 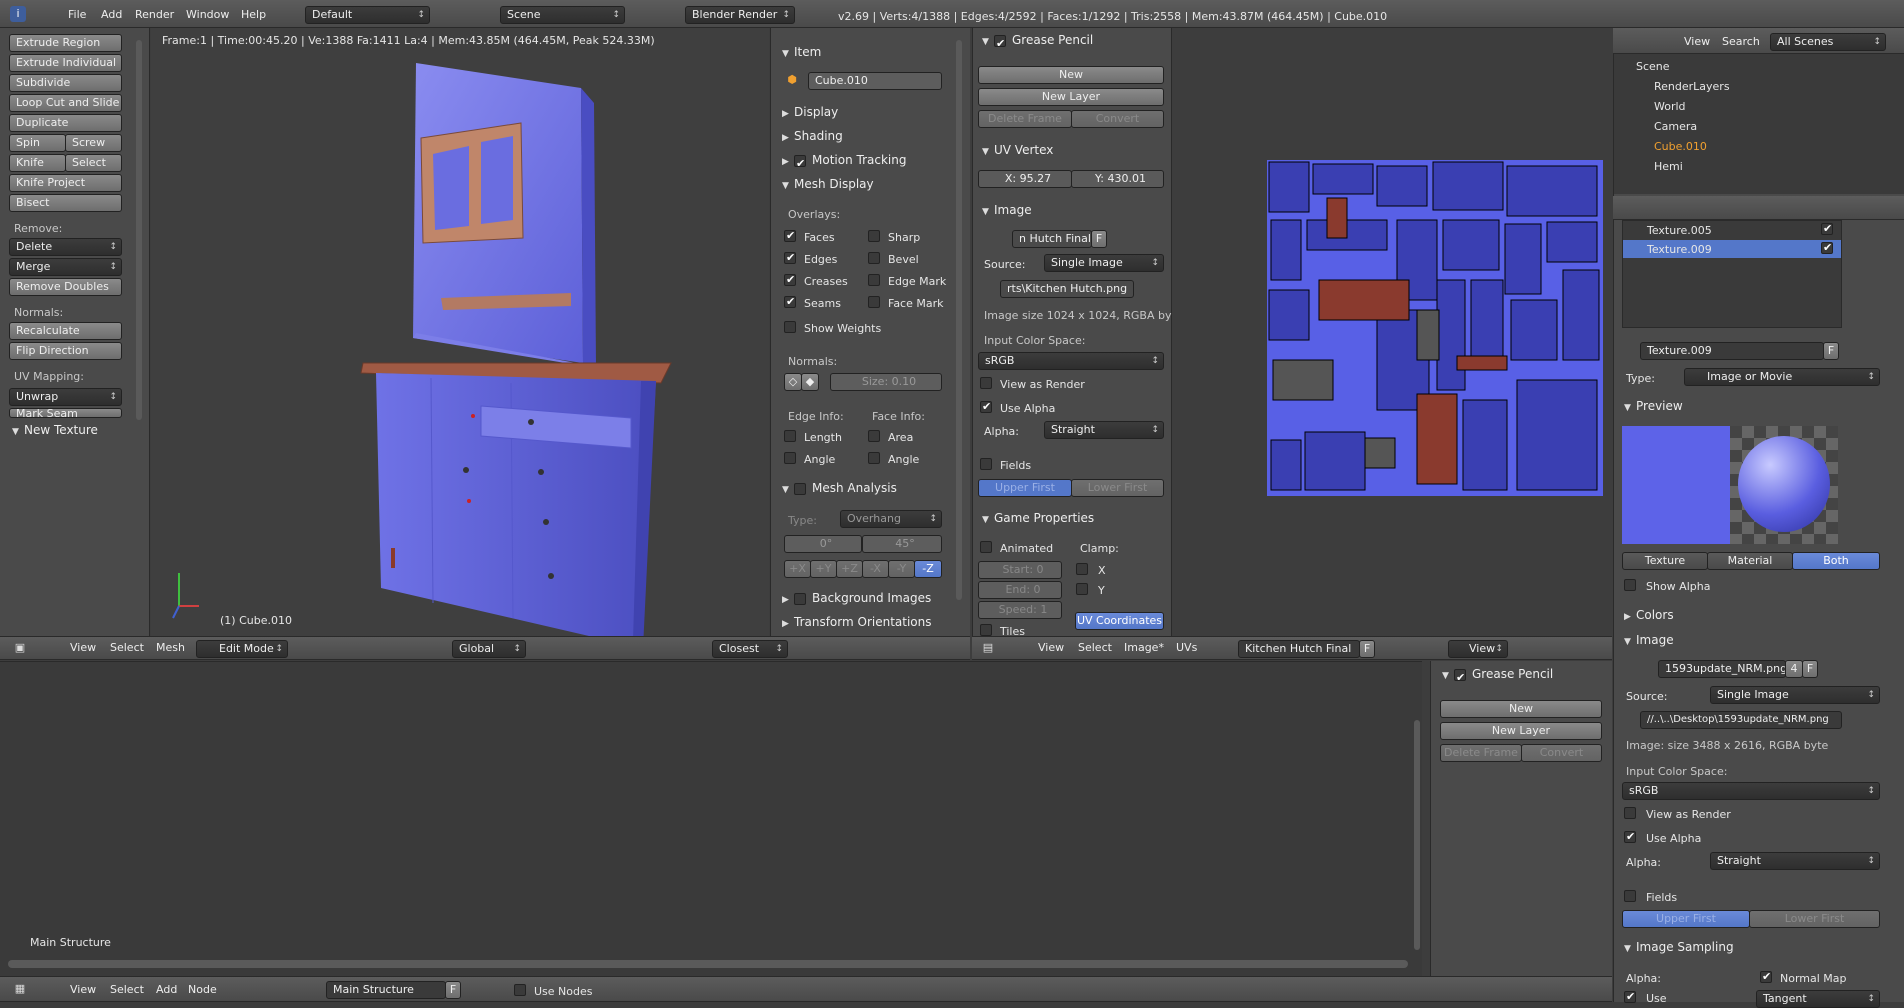 I want to click on uv-image-fake-user: F, so click(x=1099, y=239).